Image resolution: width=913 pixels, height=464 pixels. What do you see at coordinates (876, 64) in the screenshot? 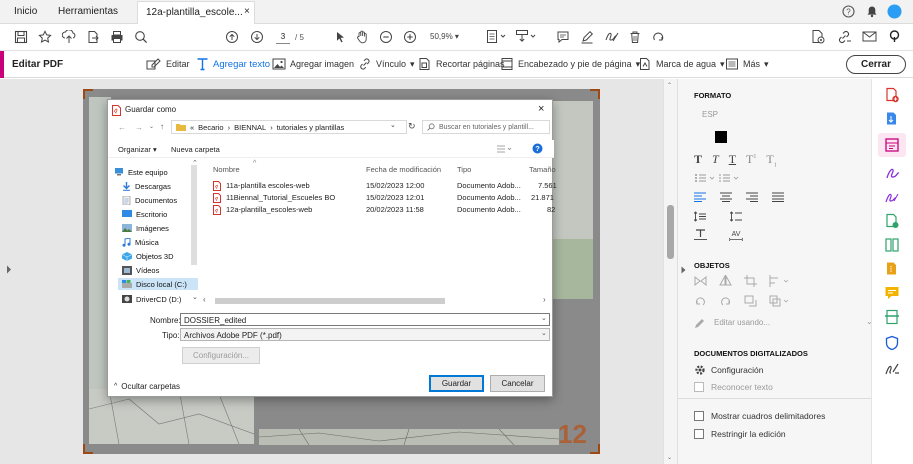
I see `close-edit-button: Cerrar` at bounding box center [876, 64].